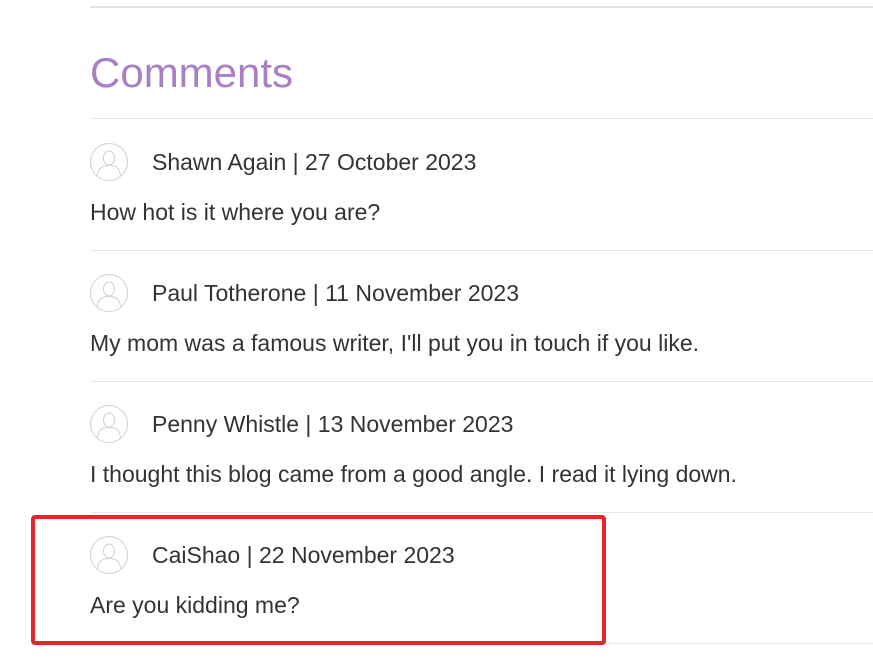  Describe the element at coordinates (318, 580) in the screenshot. I see `highlight-box` at that location.